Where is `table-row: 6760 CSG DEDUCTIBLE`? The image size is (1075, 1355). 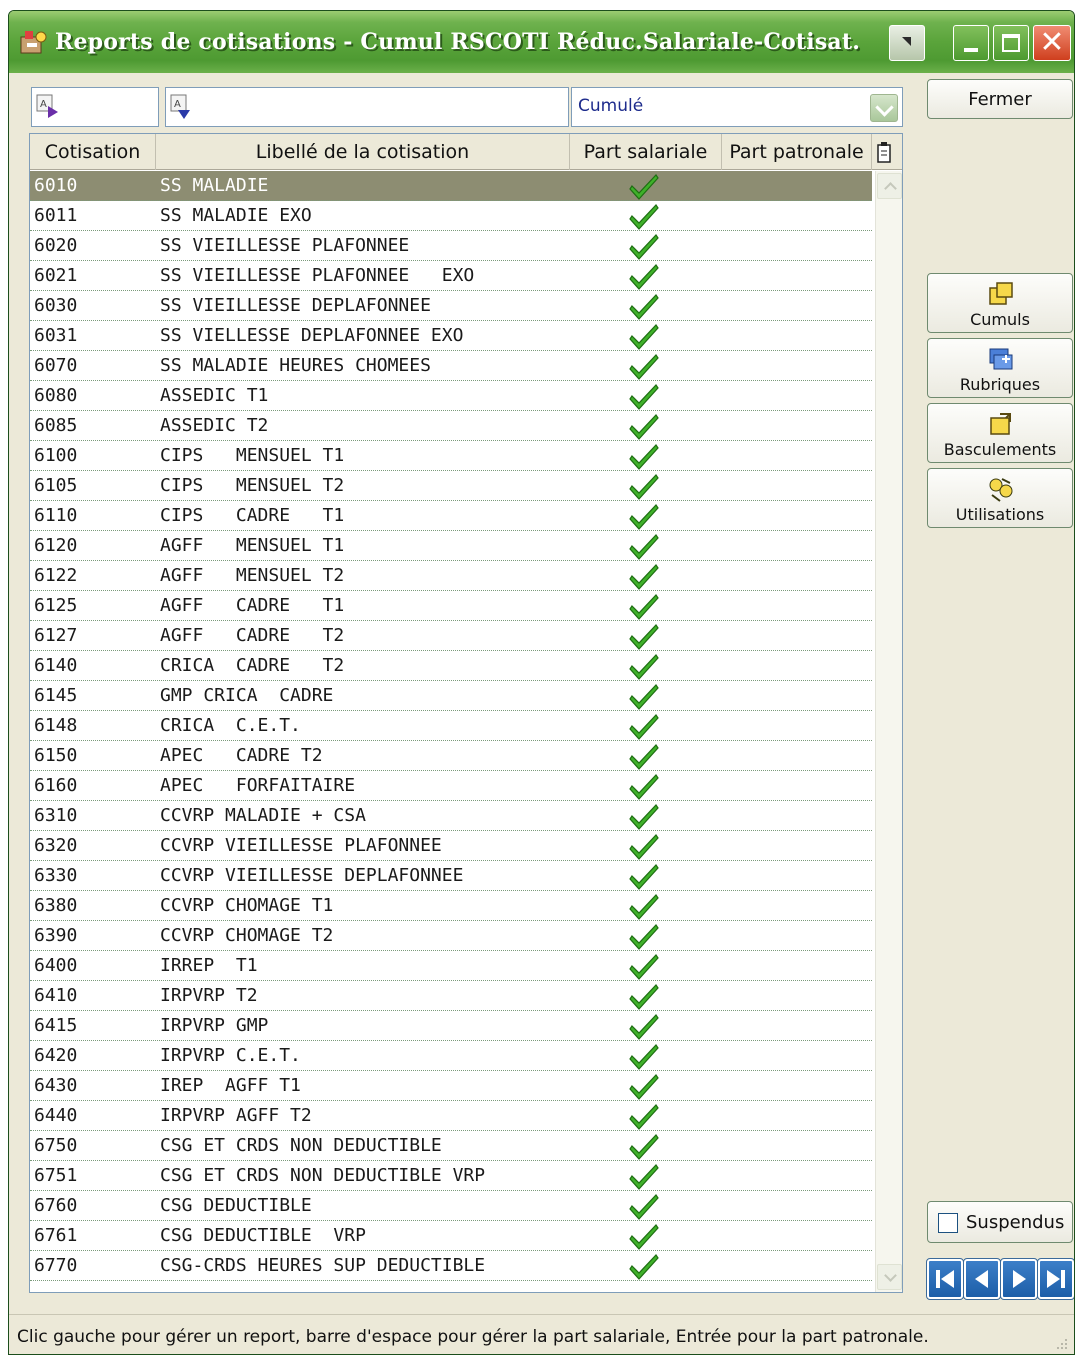 table-row: 6760 CSG DEDUCTIBLE is located at coordinates (451, 1206).